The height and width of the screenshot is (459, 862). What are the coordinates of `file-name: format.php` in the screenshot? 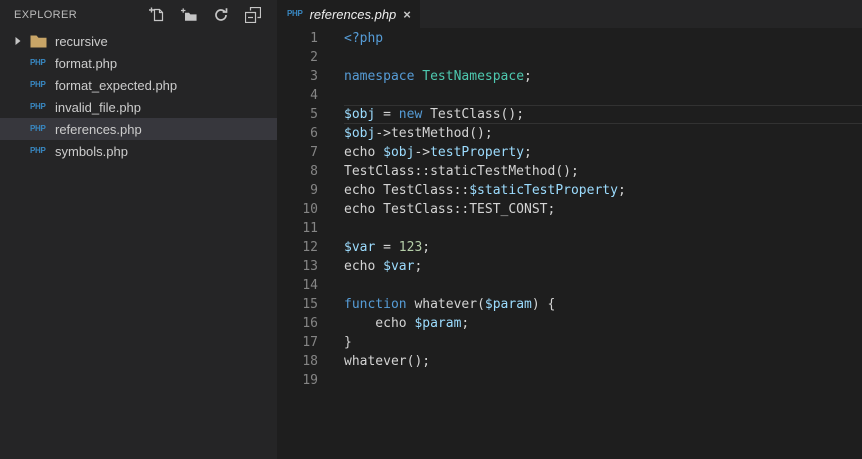 It's located at (86, 63).